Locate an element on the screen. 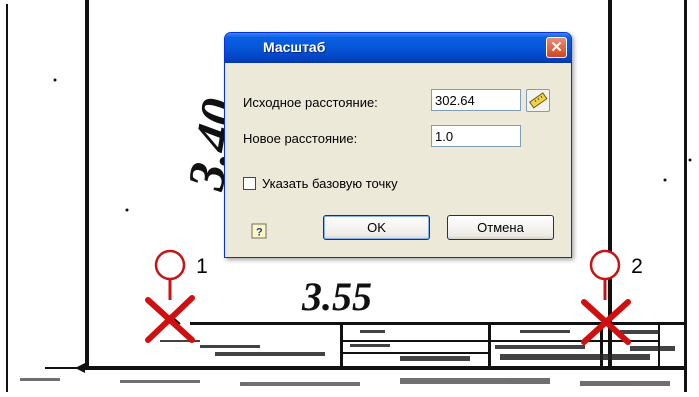 The height and width of the screenshot is (397, 699). cancel-button: Отмена is located at coordinates (500, 227).